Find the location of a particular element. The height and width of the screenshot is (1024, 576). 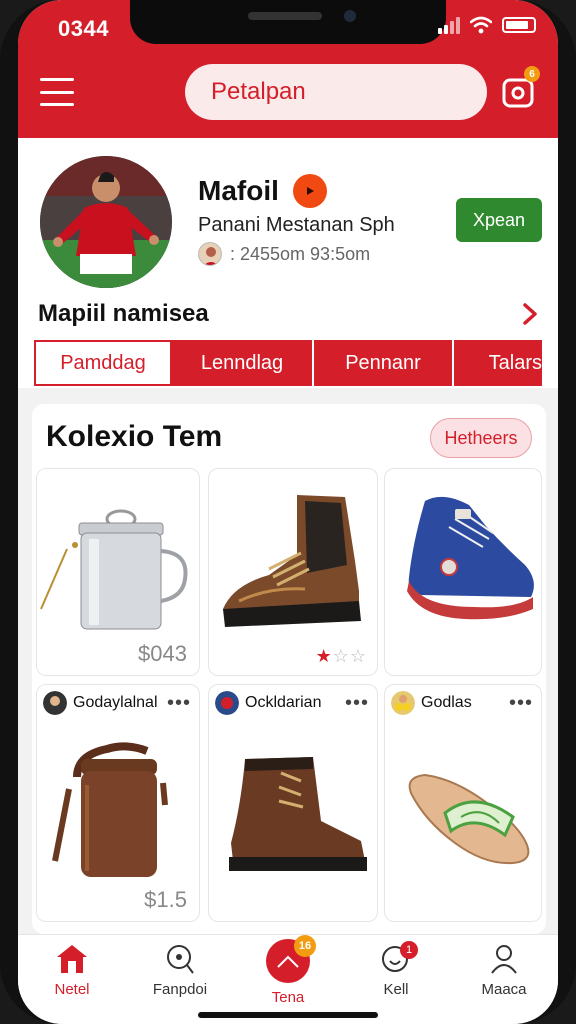

product-card: Ockldarian ••• is located at coordinates (293, 803).